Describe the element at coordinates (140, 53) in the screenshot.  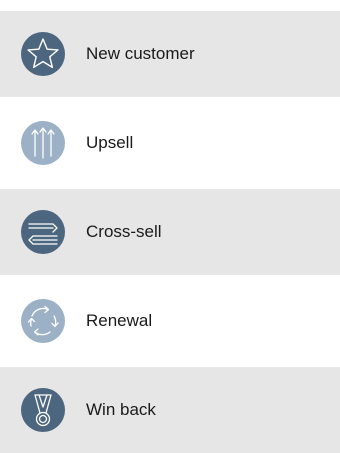
I see `item-label: New customer` at that location.